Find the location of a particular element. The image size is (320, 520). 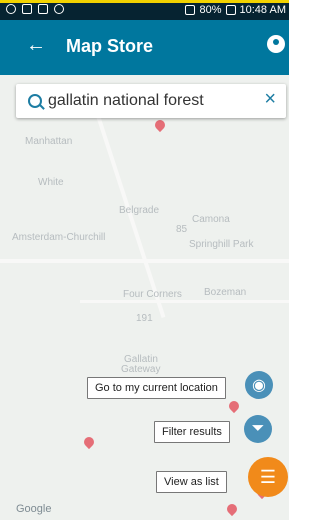

map-label: Gateway is located at coordinates (141, 369).